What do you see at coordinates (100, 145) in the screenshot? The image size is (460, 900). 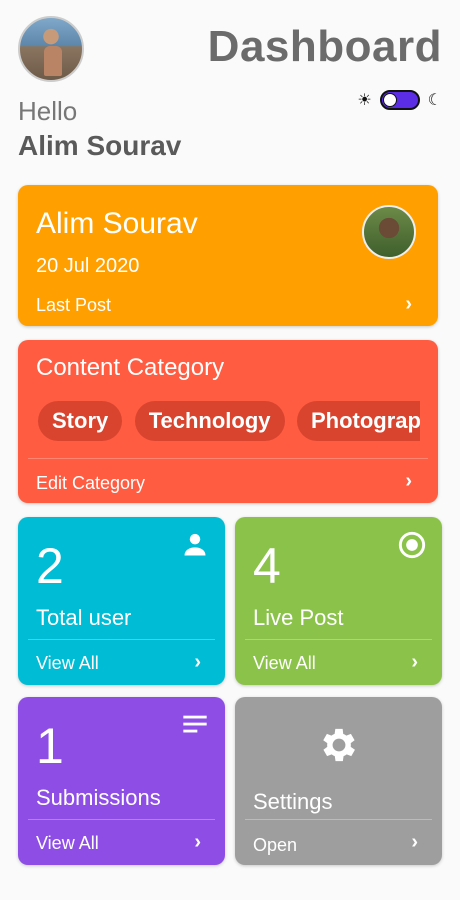 I see `user-name: Alim Sourav` at bounding box center [100, 145].